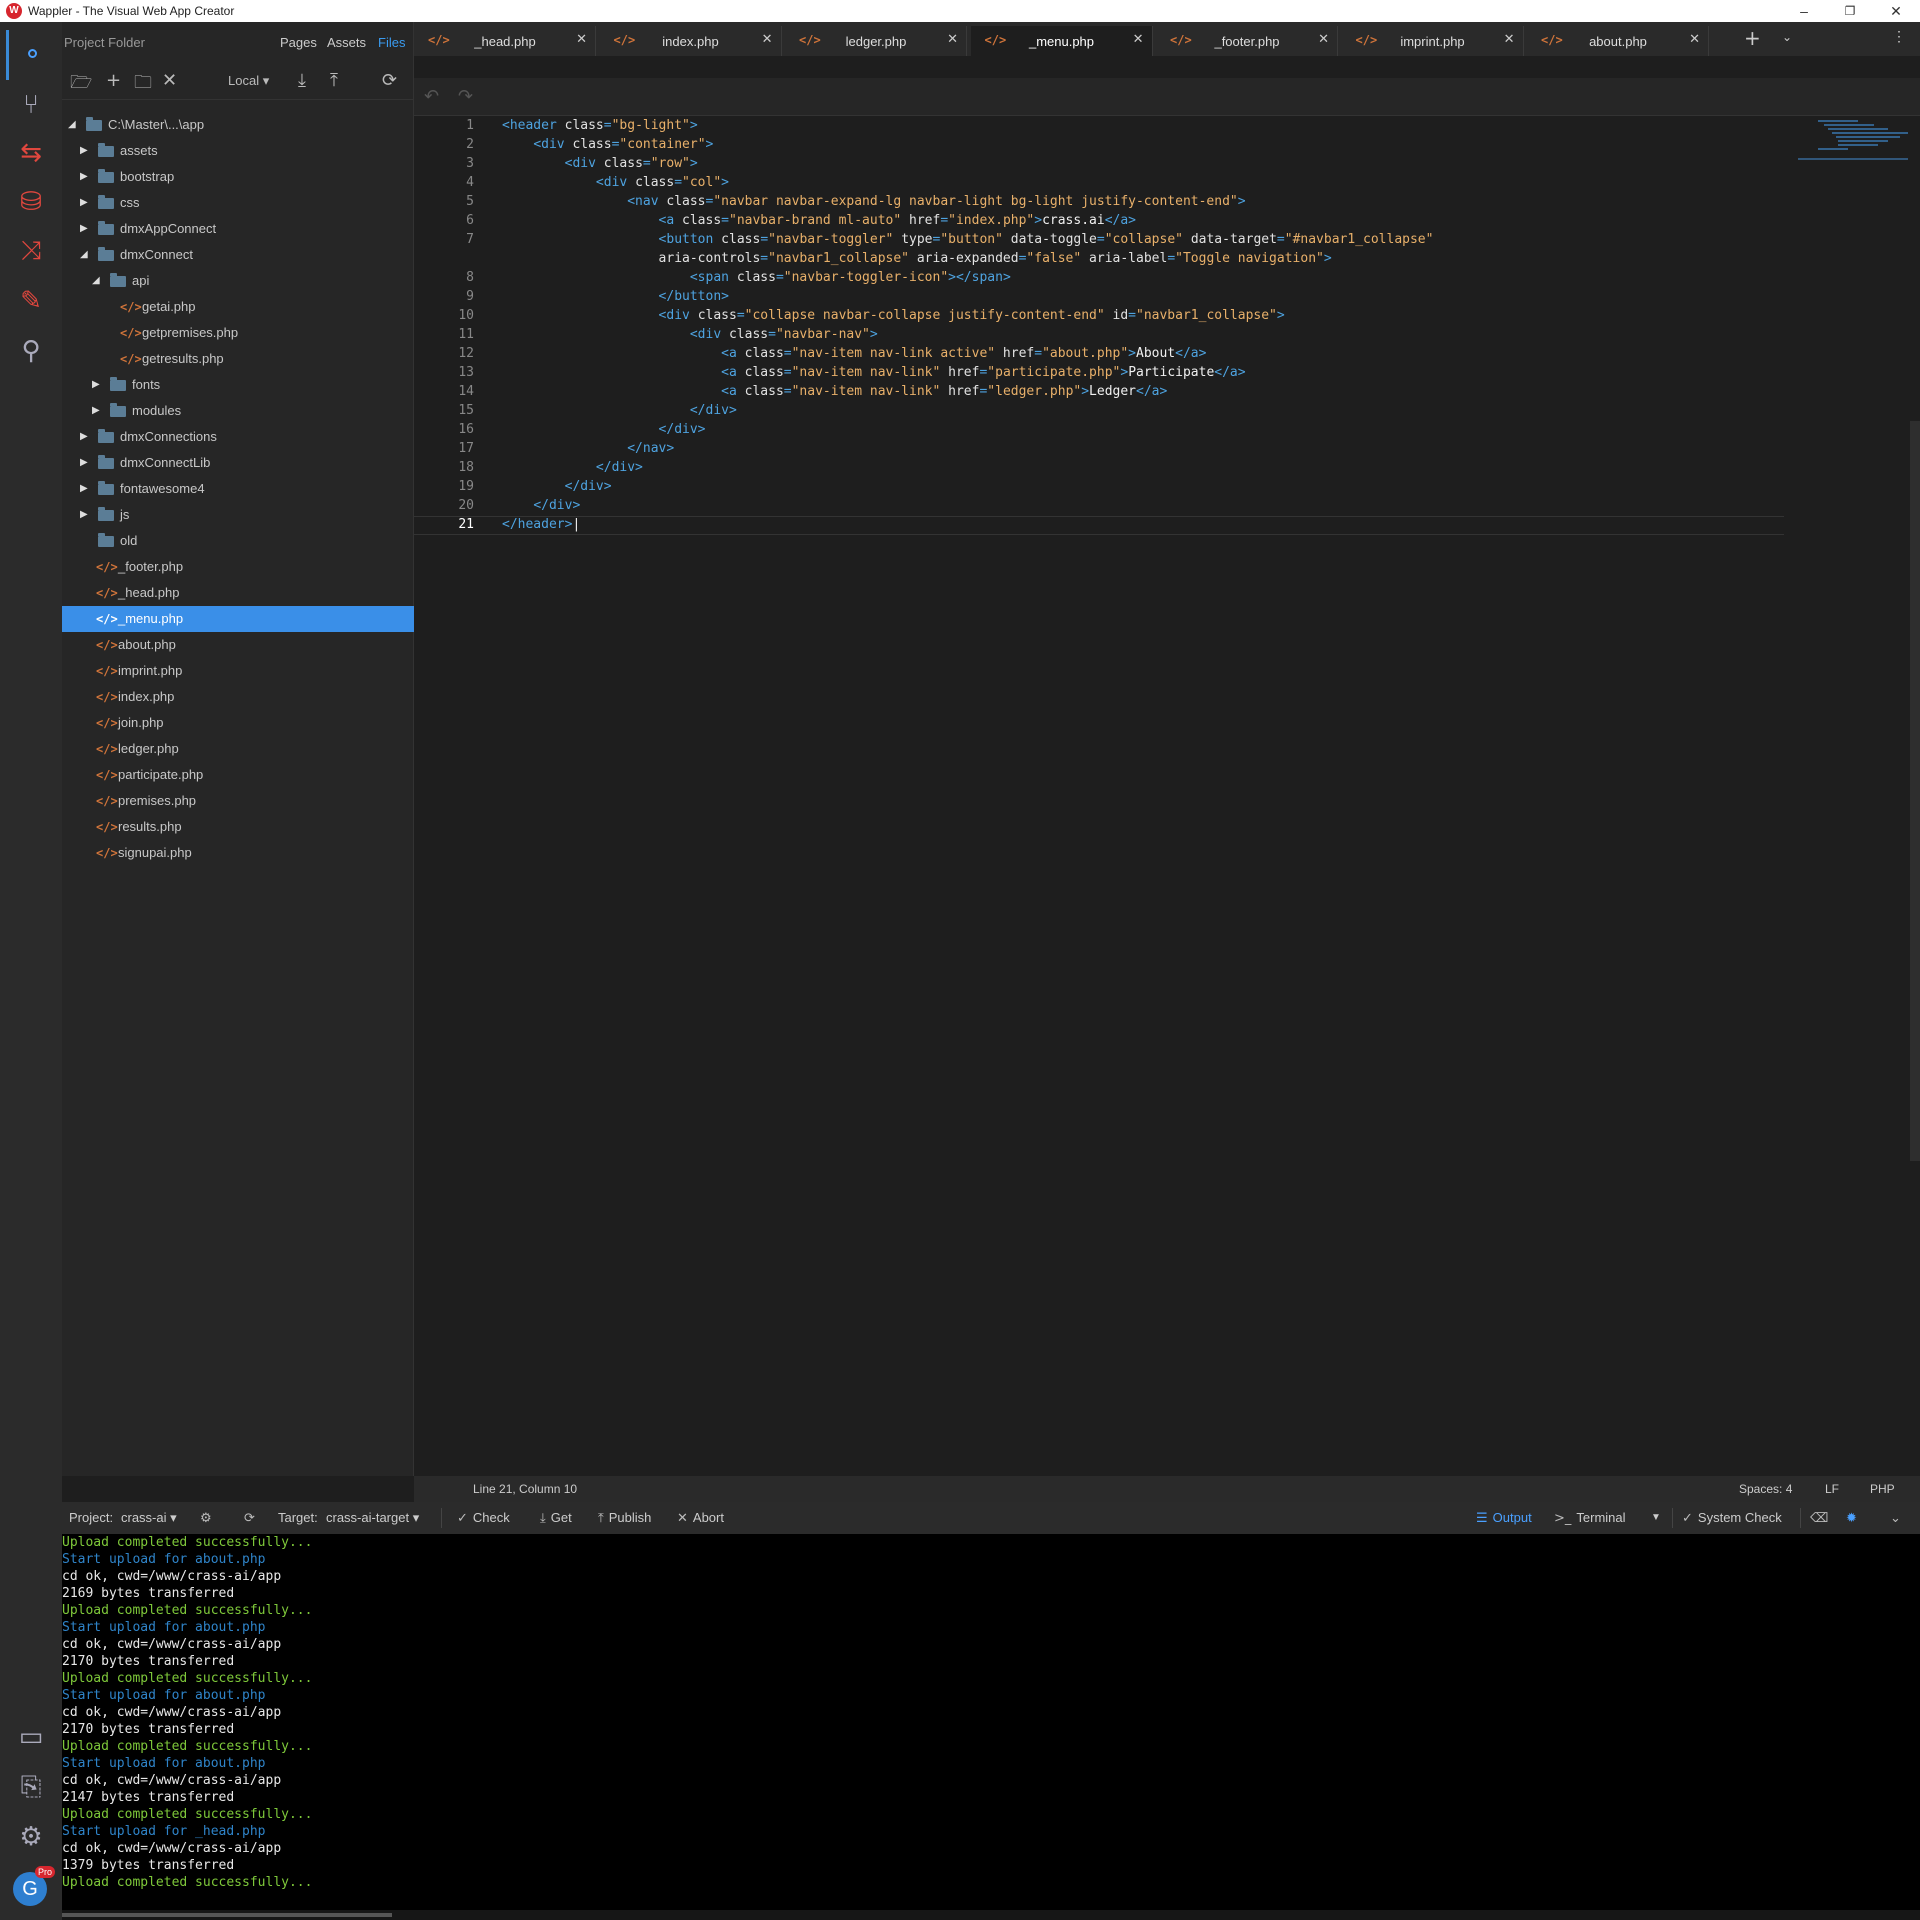 Image resolution: width=1920 pixels, height=1920 pixels. Describe the element at coordinates (1061, 41) in the screenshot. I see `editor-tab: </> _menu.php ✕` at that location.